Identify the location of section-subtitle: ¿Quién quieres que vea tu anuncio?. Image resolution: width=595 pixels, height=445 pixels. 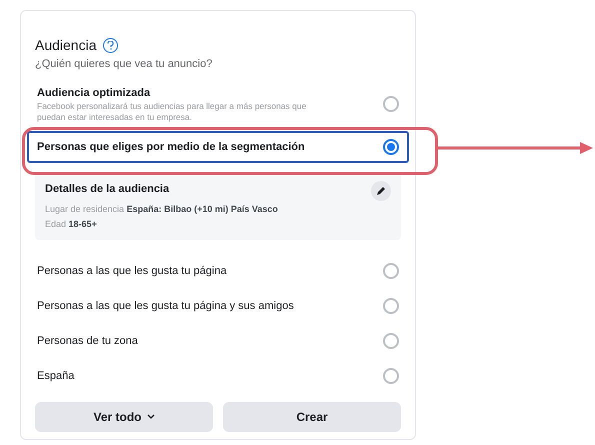
(124, 64).